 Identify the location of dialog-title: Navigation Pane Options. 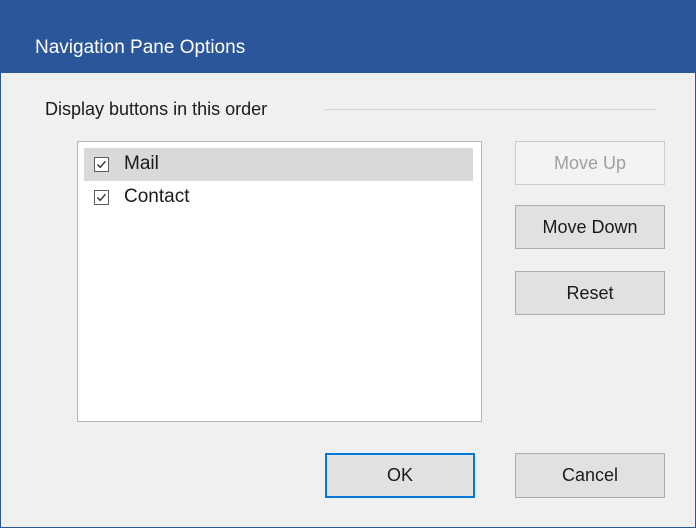
(140, 47).